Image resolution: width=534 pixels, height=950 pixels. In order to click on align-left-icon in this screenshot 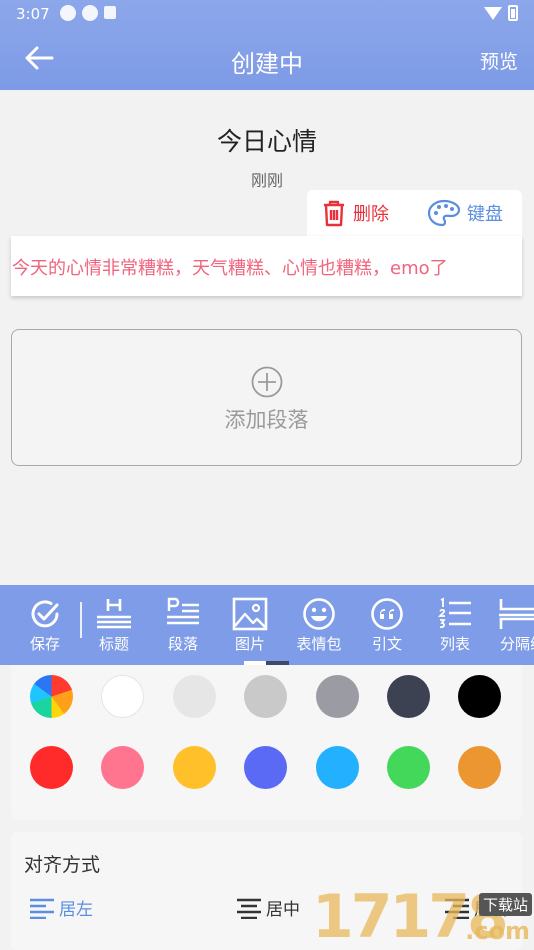, I will do `click(42, 908)`.